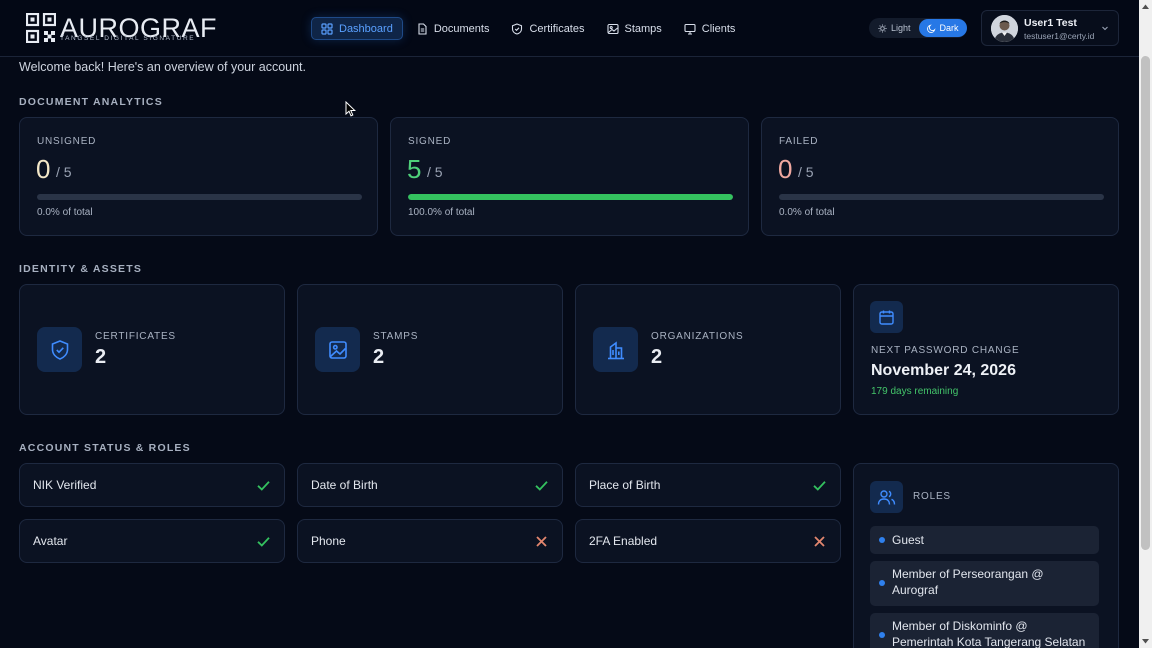 This screenshot has height=648, width=1152. I want to click on stamps-card: STAMPS 2, so click(430, 349).